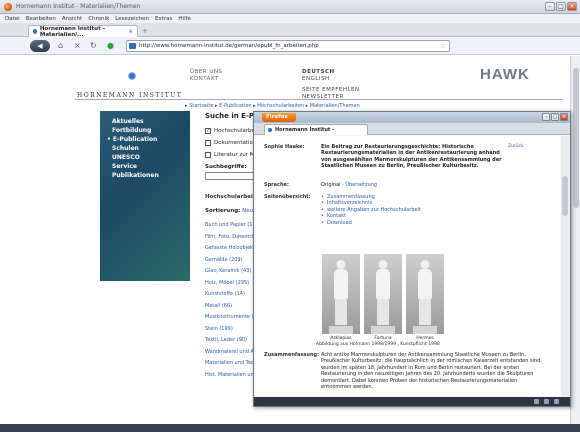 The height and width of the screenshot is (432, 580). I want to click on sort-label: Sortierung:, so click(223, 211).